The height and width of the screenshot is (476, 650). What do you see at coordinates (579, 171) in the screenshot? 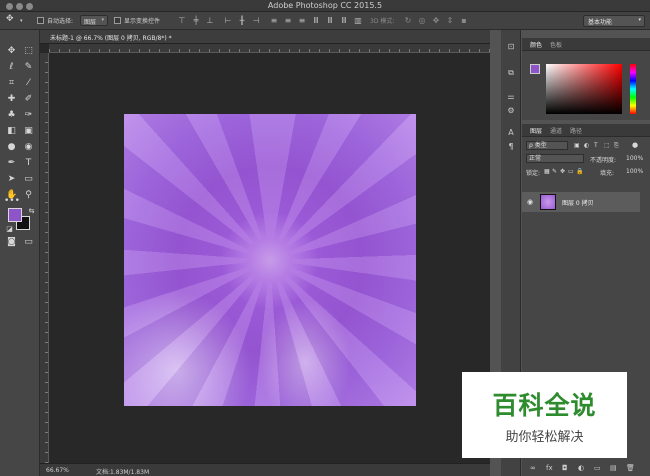
I see `lock-all-icon: 🔒` at bounding box center [579, 171].